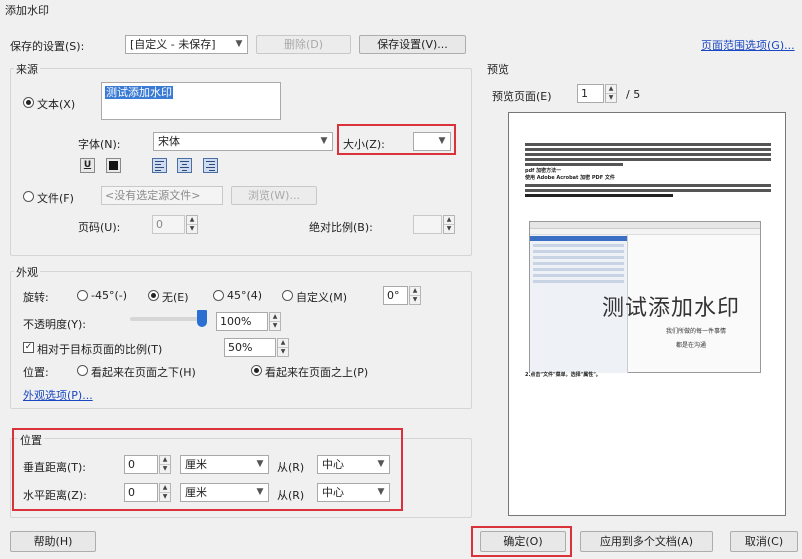 The height and width of the screenshot is (559, 802). I want to click on opacity-input: 100%, so click(242, 321).